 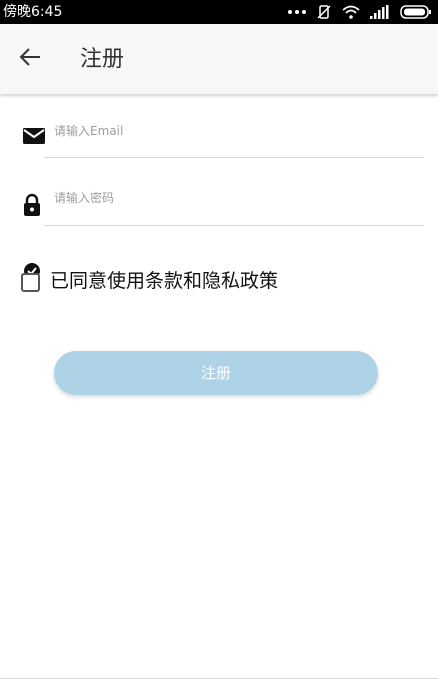 I want to click on status-bar: 傍晚6:45, so click(x=219, y=12).